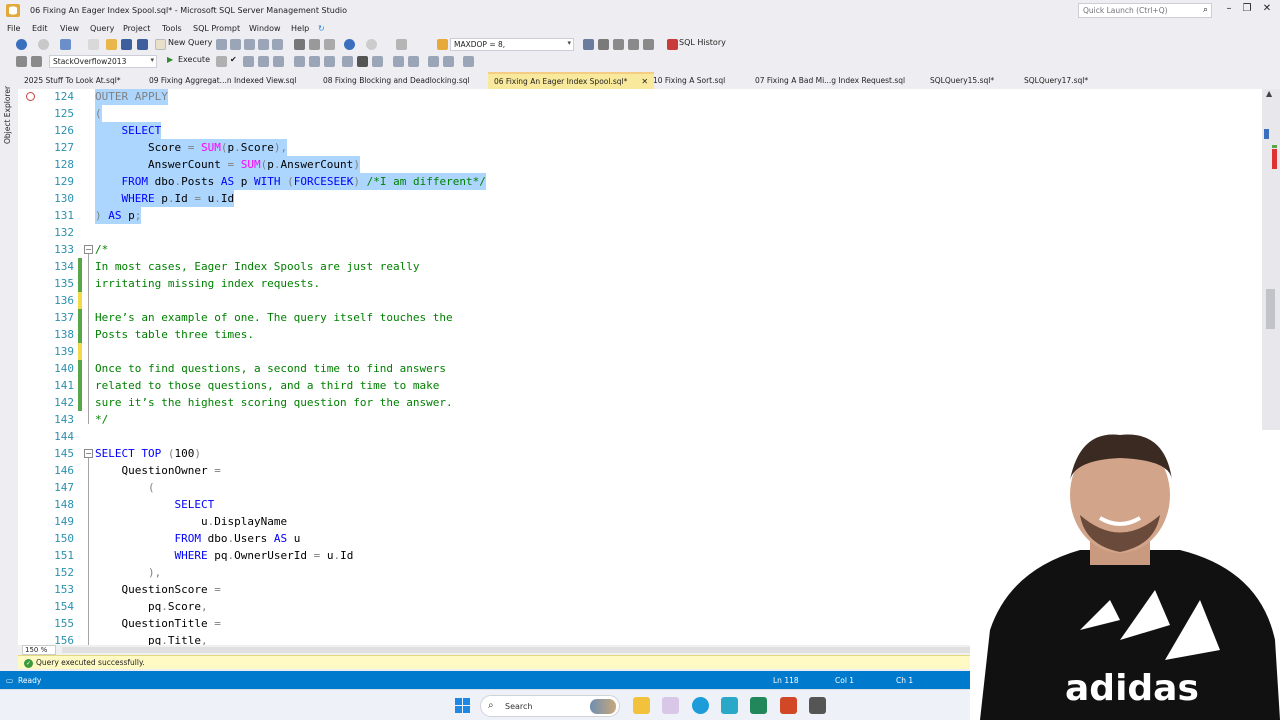  I want to click on collapse-icon: −, so click(88, 453).